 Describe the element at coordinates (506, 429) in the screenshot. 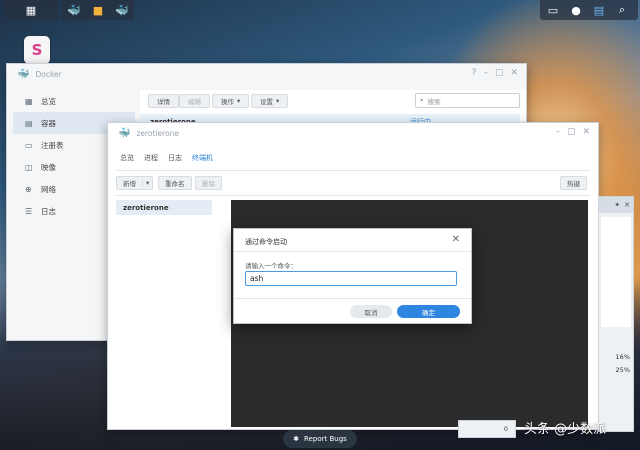

I see `widget-value: 0` at that location.